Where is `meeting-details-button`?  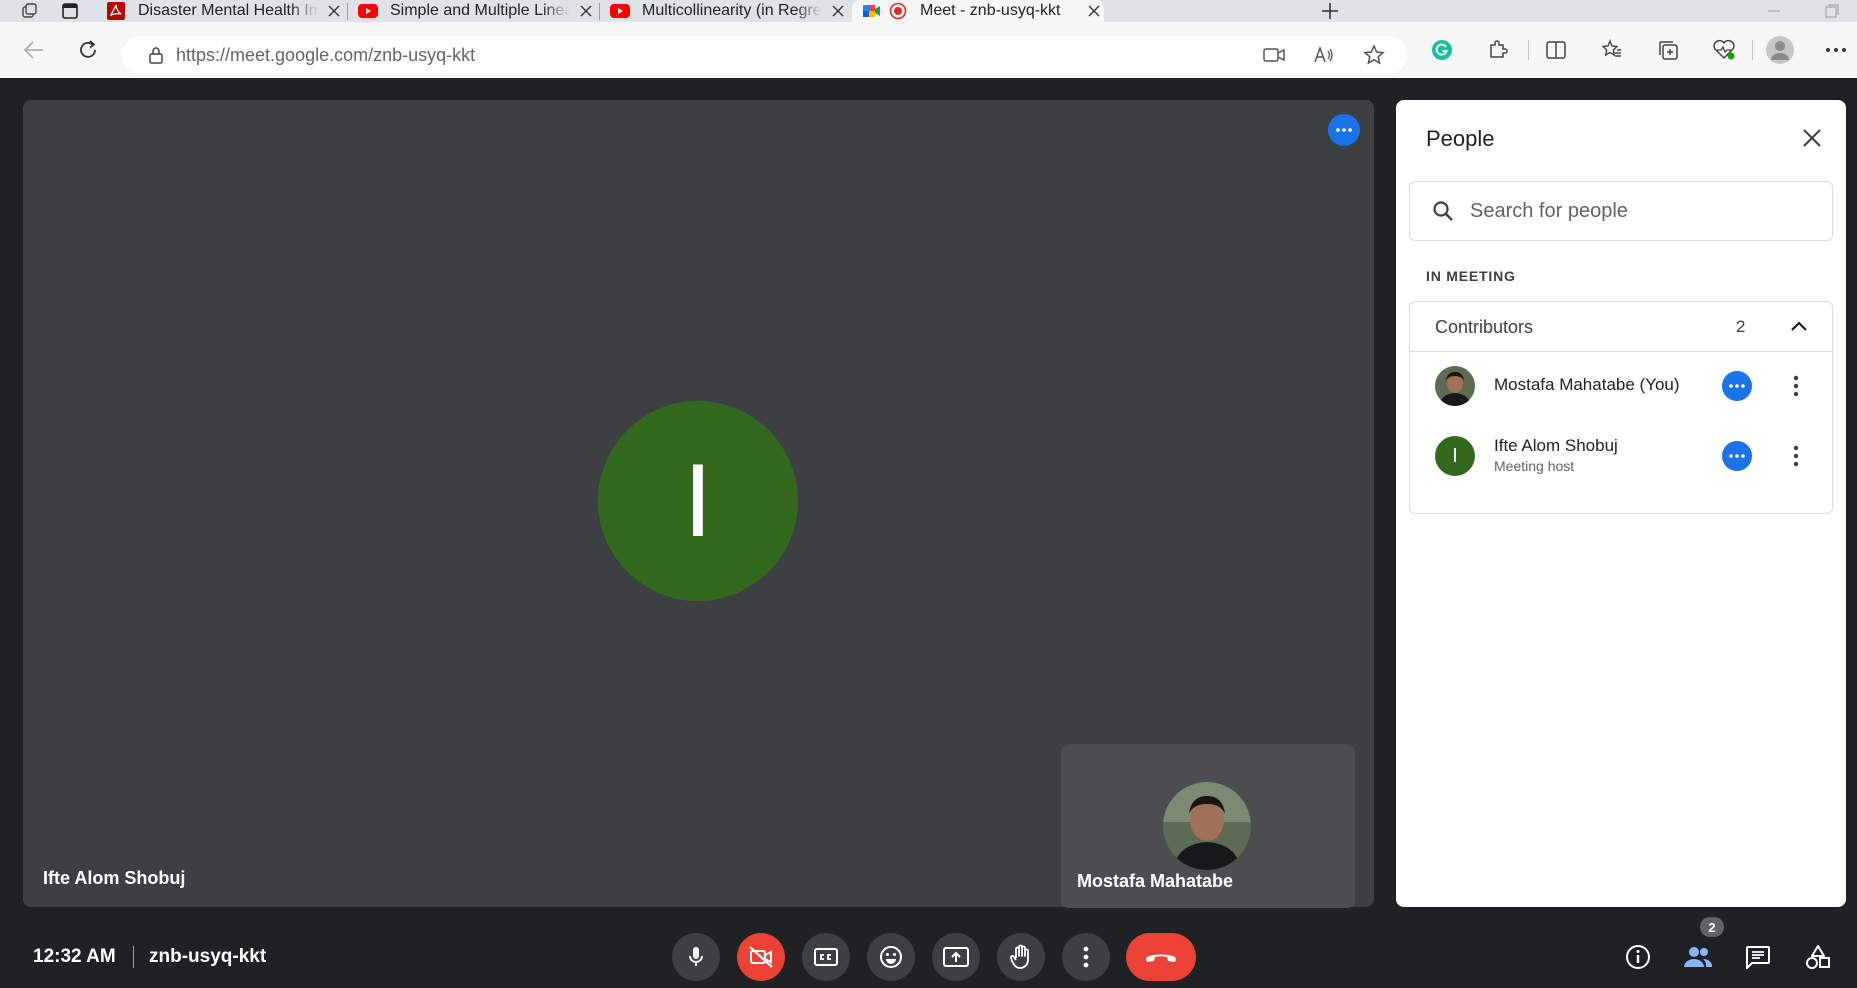
meeting-details-button is located at coordinates (1638, 957).